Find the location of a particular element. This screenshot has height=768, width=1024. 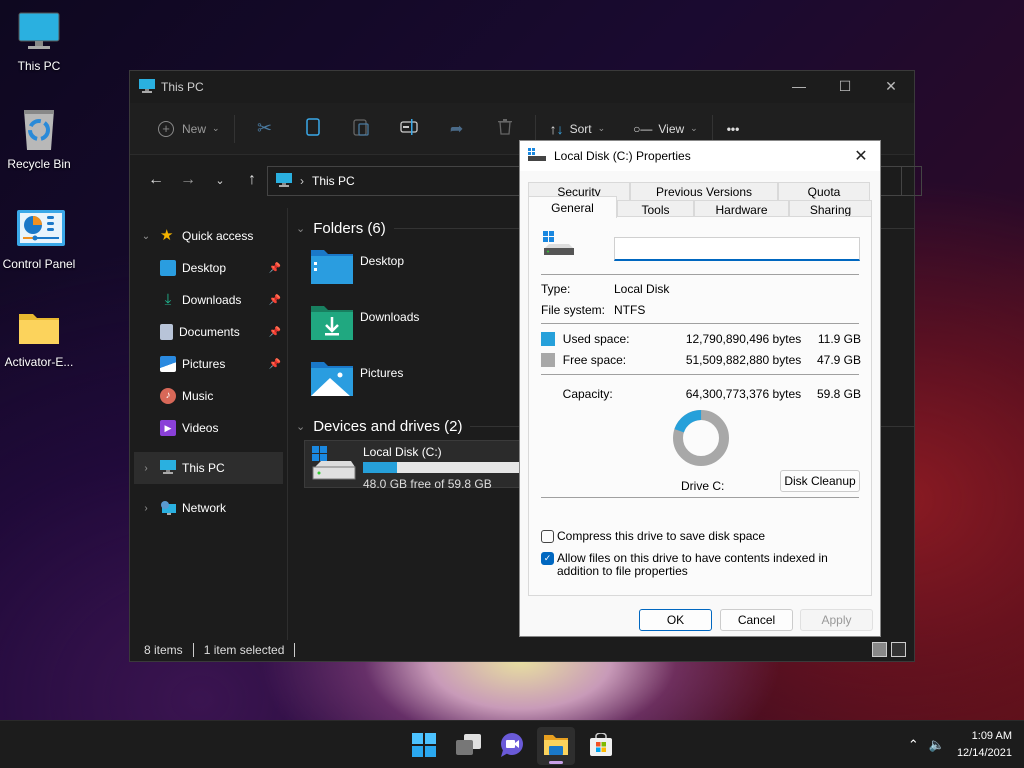

show-hidden-icons-button: ⌃ is located at coordinates (913, 745).